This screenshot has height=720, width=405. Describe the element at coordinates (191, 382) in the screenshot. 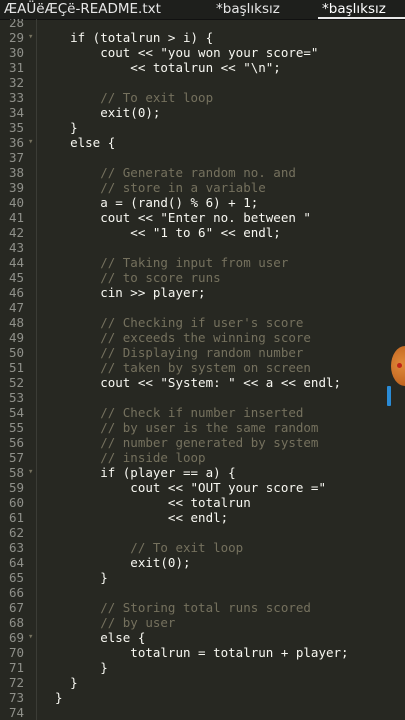

I see `code-text: cout << "System: " << a << endl;` at that location.